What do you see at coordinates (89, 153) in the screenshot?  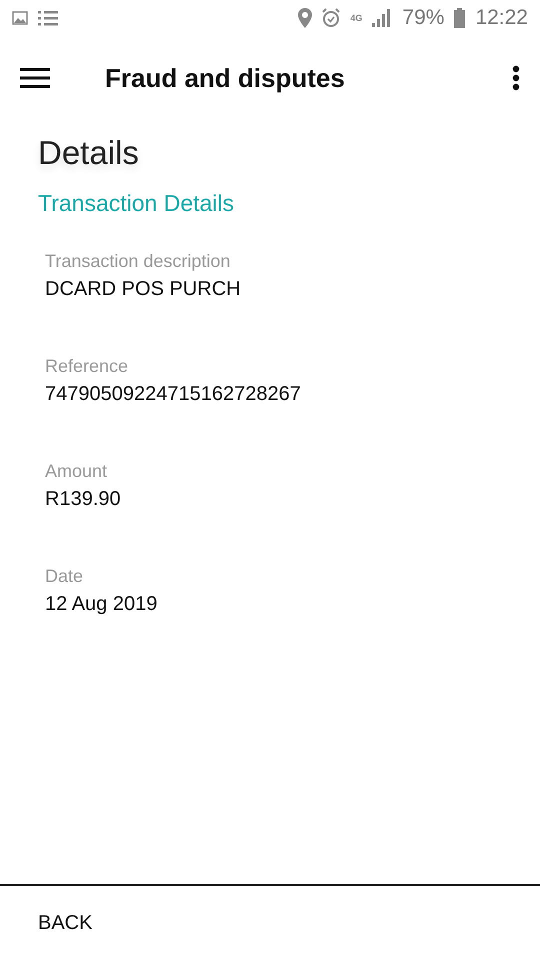 I see `page-heading: Details` at bounding box center [89, 153].